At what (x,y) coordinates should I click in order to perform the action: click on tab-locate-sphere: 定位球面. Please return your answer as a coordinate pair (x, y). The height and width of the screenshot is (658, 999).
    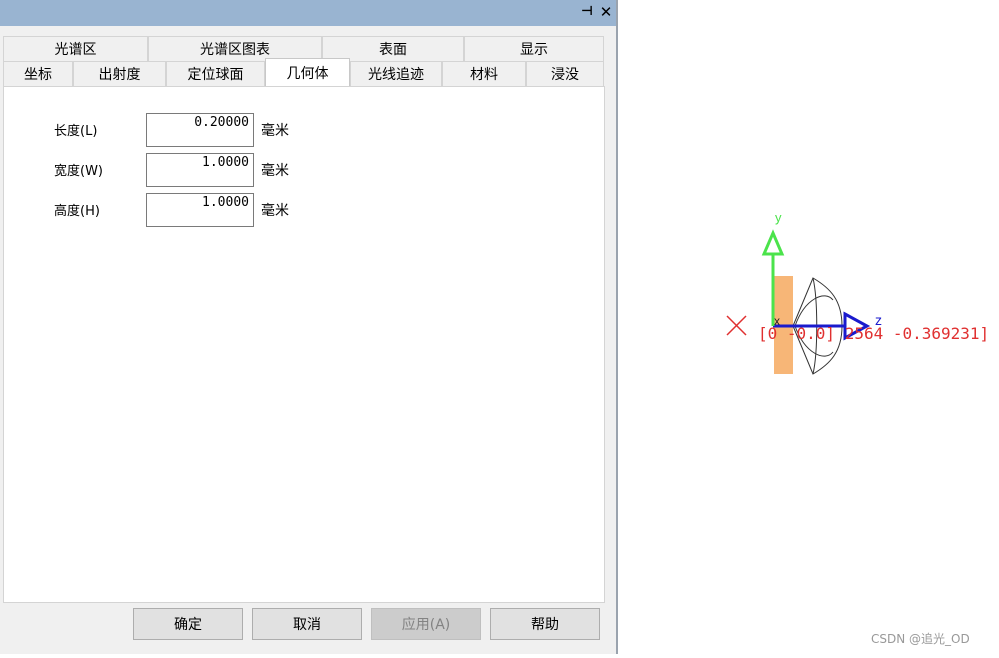
    Looking at the image, I should click on (215, 73).